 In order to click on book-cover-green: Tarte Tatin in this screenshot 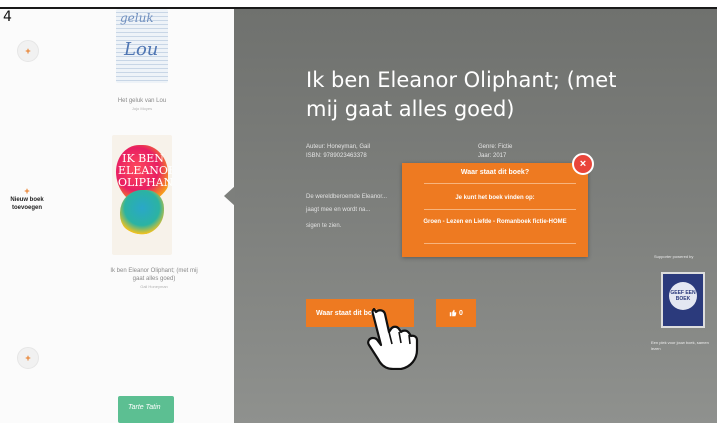, I will do `click(146, 409)`.